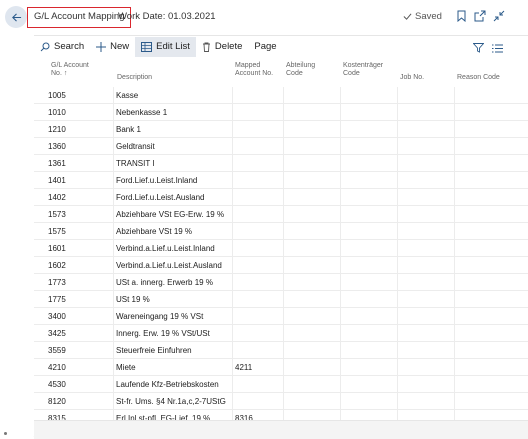 This screenshot has height=439, width=528. What do you see at coordinates (71, 333) in the screenshot?
I see `gl-account-no-cell: 3425` at bounding box center [71, 333].